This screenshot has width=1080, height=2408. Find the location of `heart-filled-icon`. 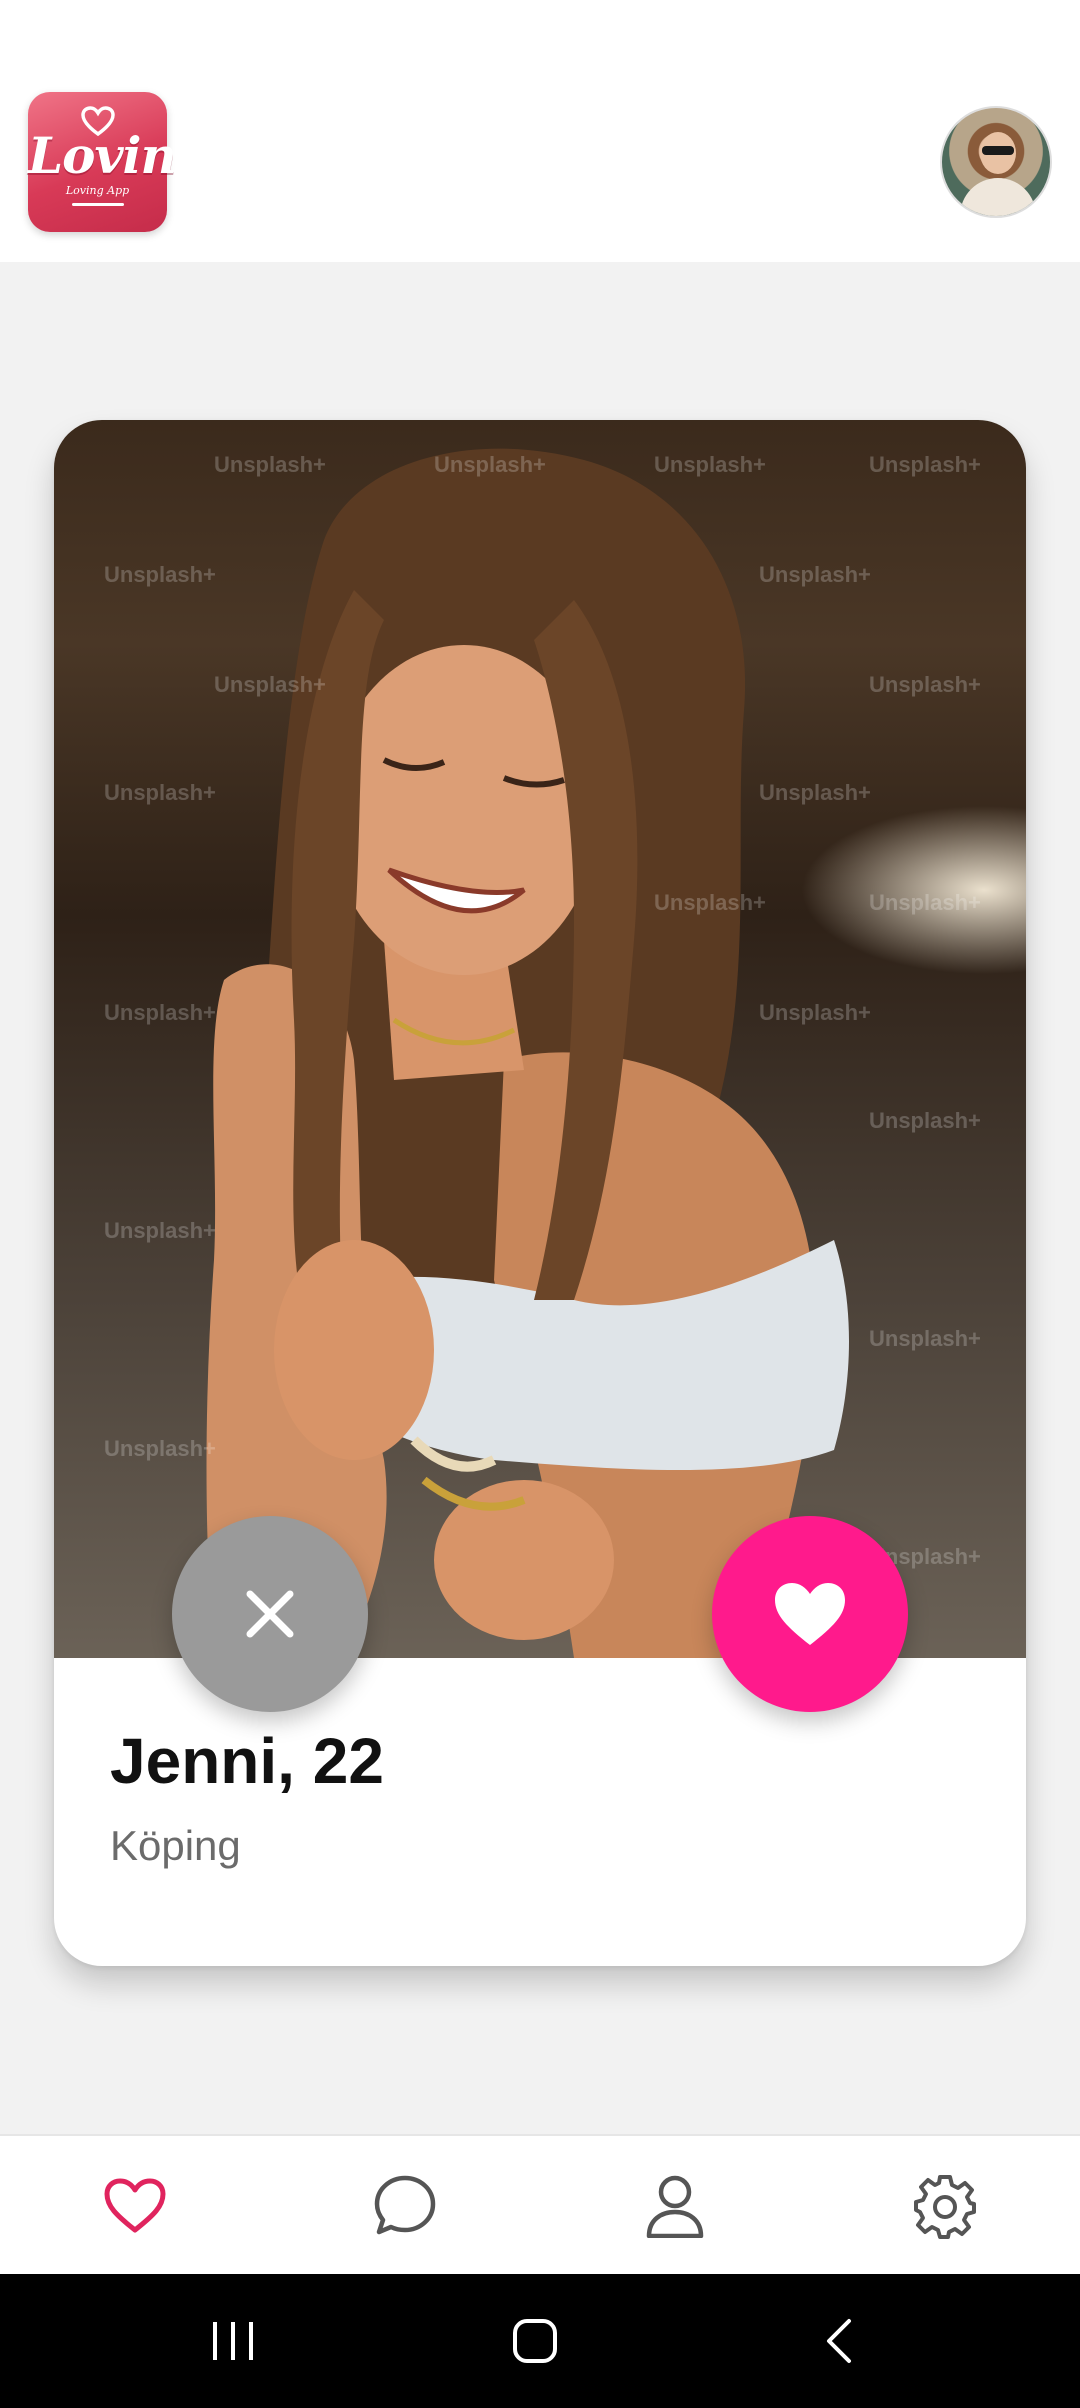

heart-filled-icon is located at coordinates (810, 1614).